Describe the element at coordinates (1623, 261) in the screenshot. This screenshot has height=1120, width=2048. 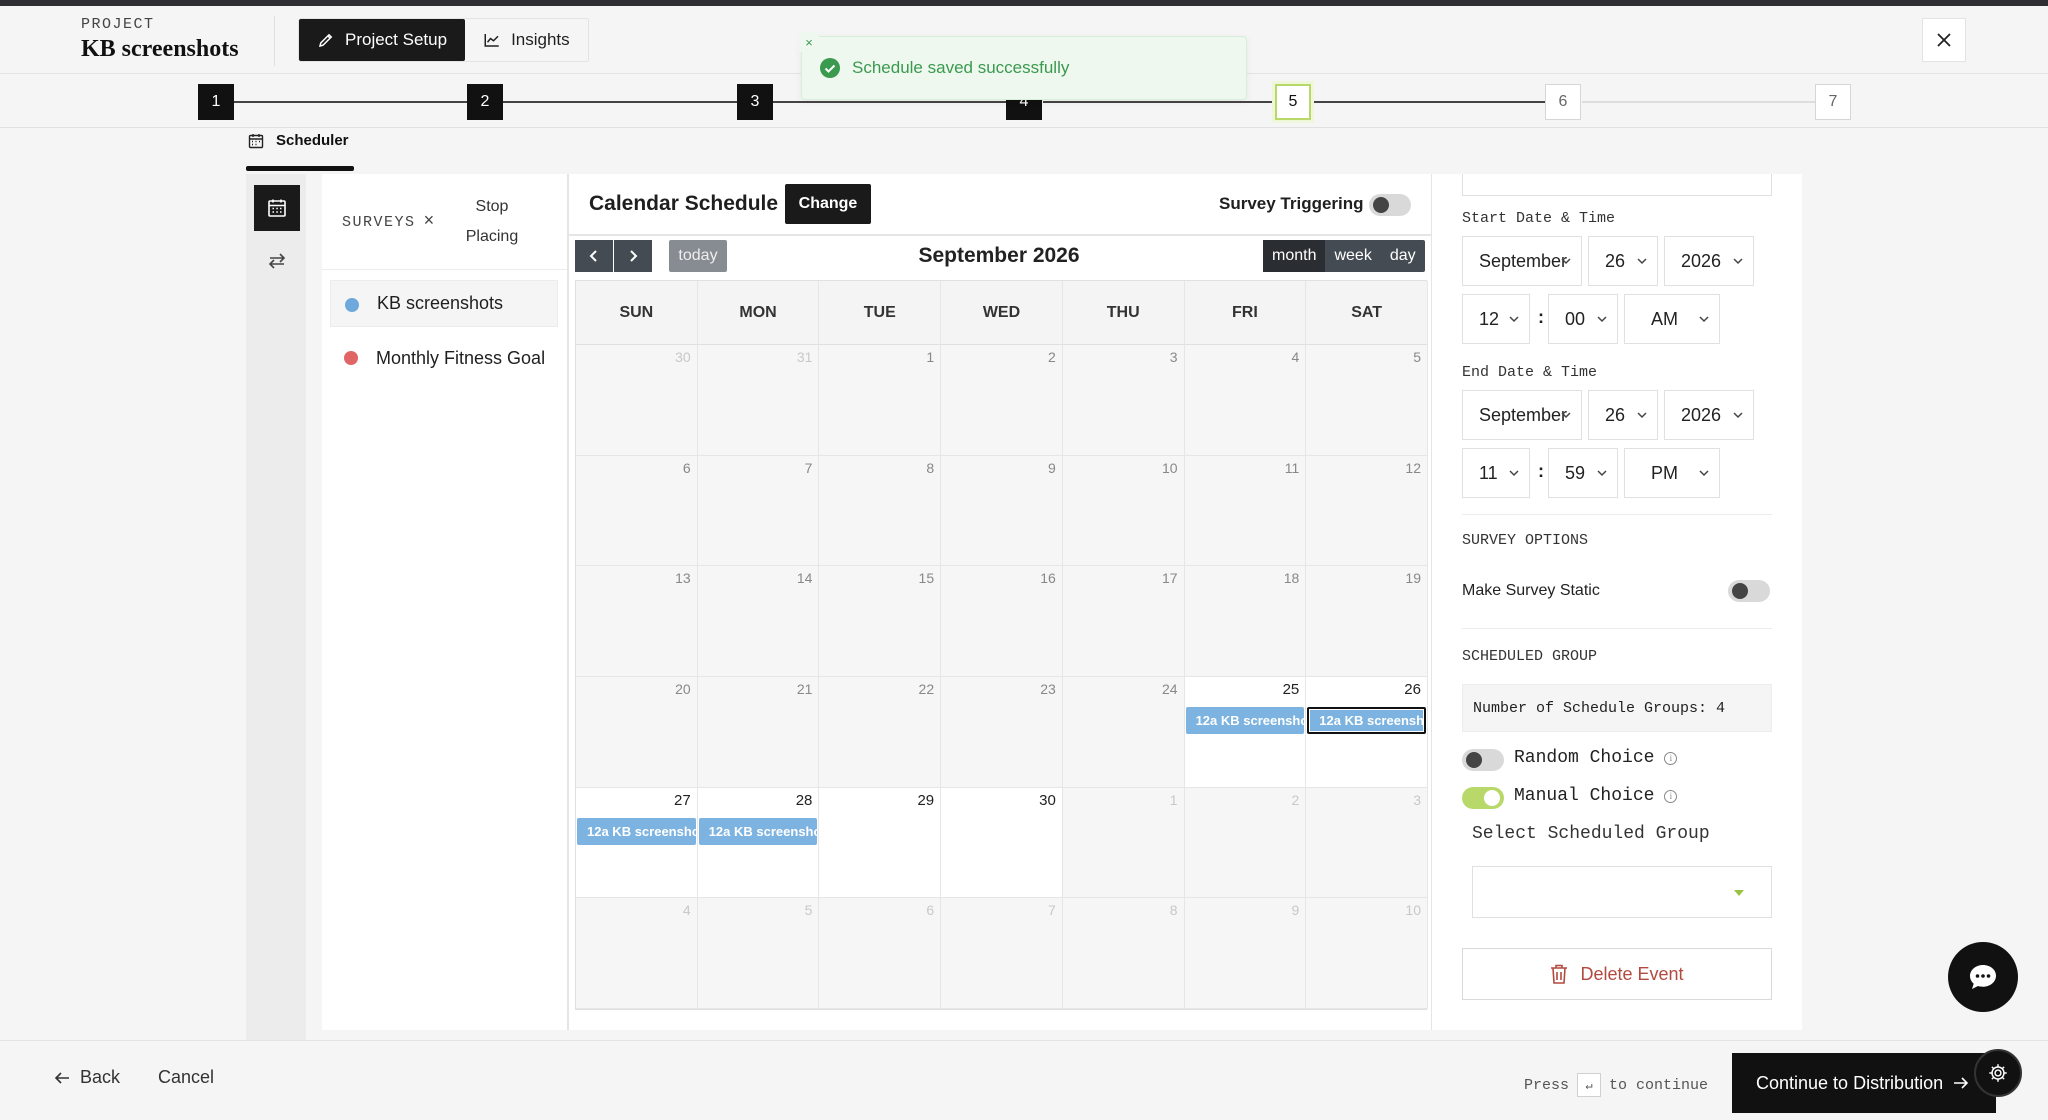
I see `start-day-select: 26` at that location.